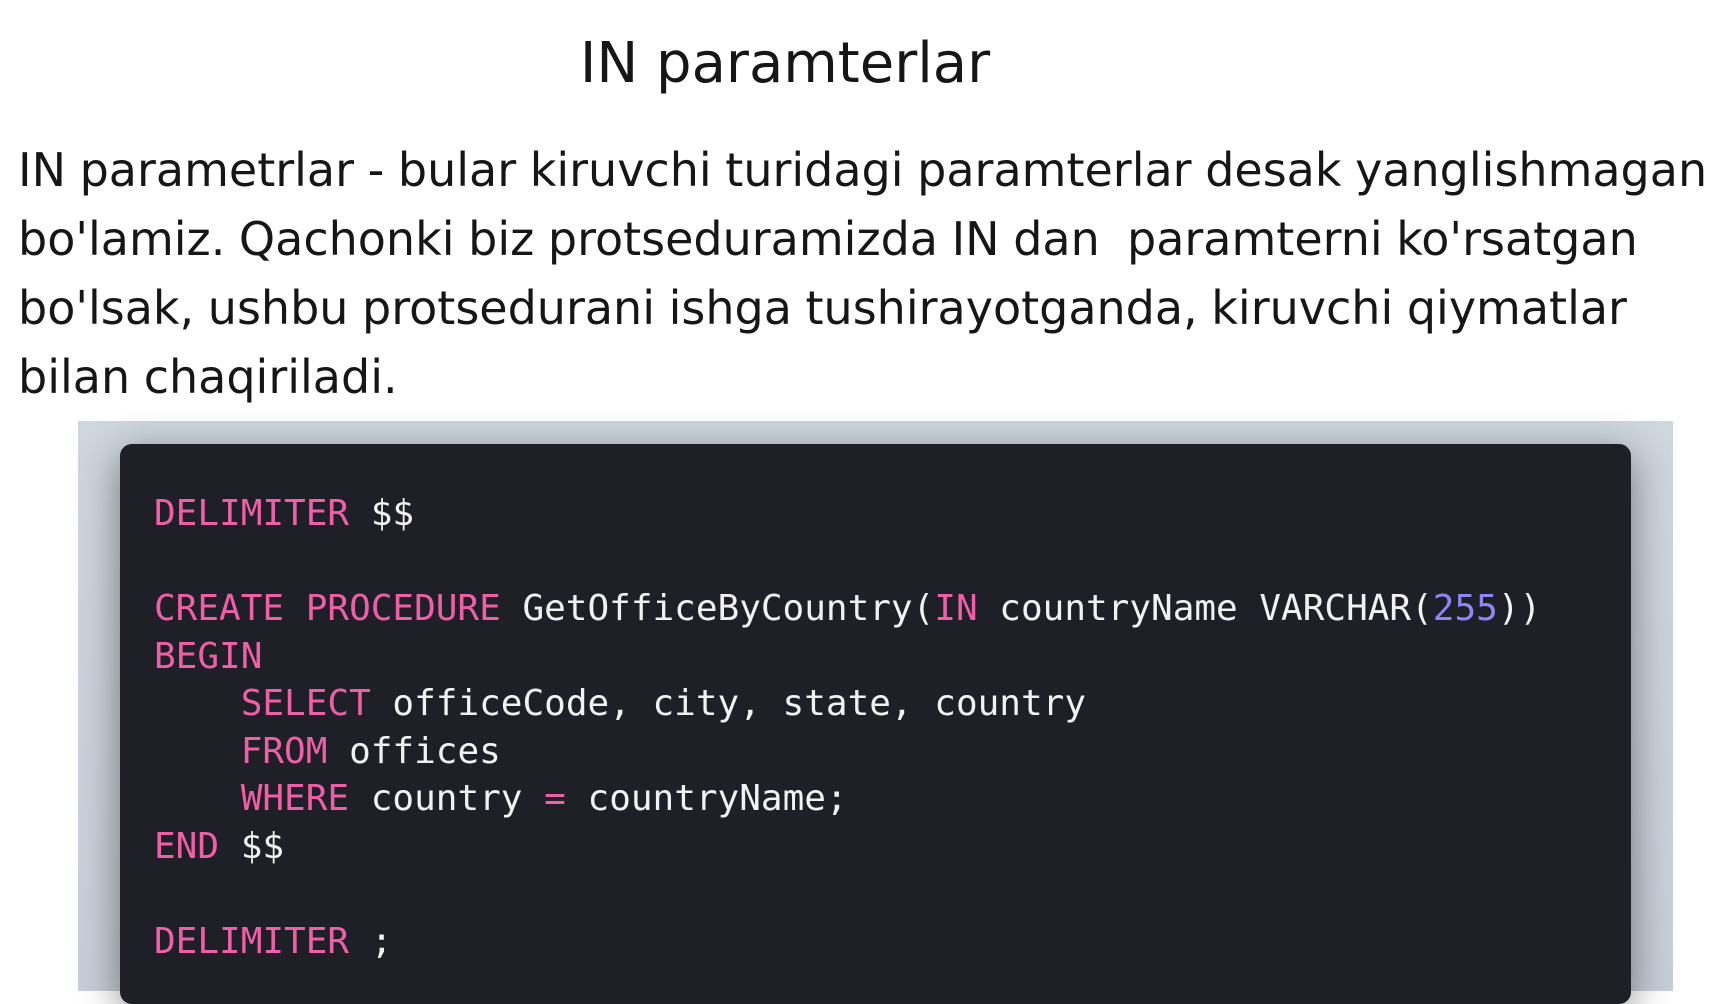 This screenshot has width=1717, height=1004. What do you see at coordinates (728, 703) in the screenshot?
I see `code-text: officeCode, city, state, country` at bounding box center [728, 703].